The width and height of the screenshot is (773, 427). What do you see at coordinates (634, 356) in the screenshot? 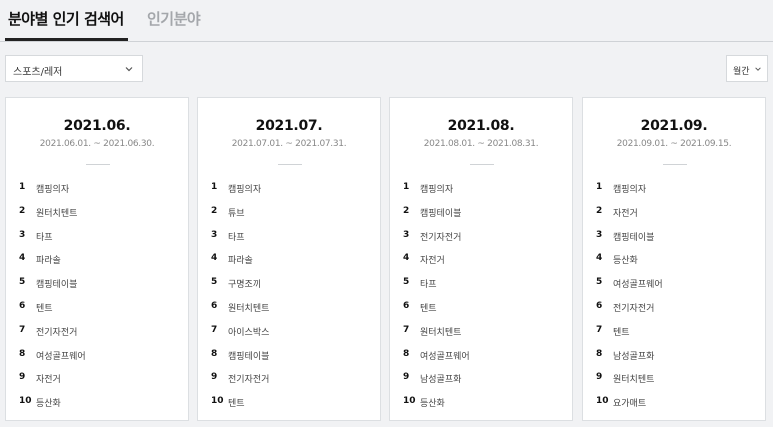
I see `rank-keyword: 남성골프화` at bounding box center [634, 356].